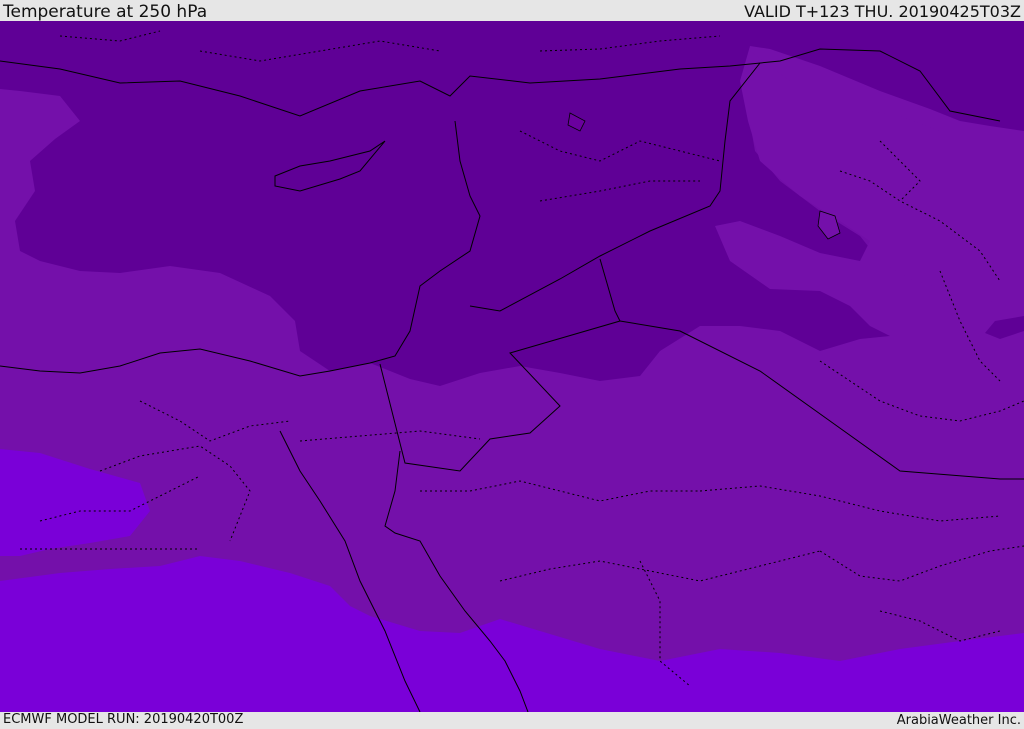 The width and height of the screenshot is (1024, 729). I want to click on model-run: ECMWF MODEL RUN: 20190420T00Z, so click(123, 719).